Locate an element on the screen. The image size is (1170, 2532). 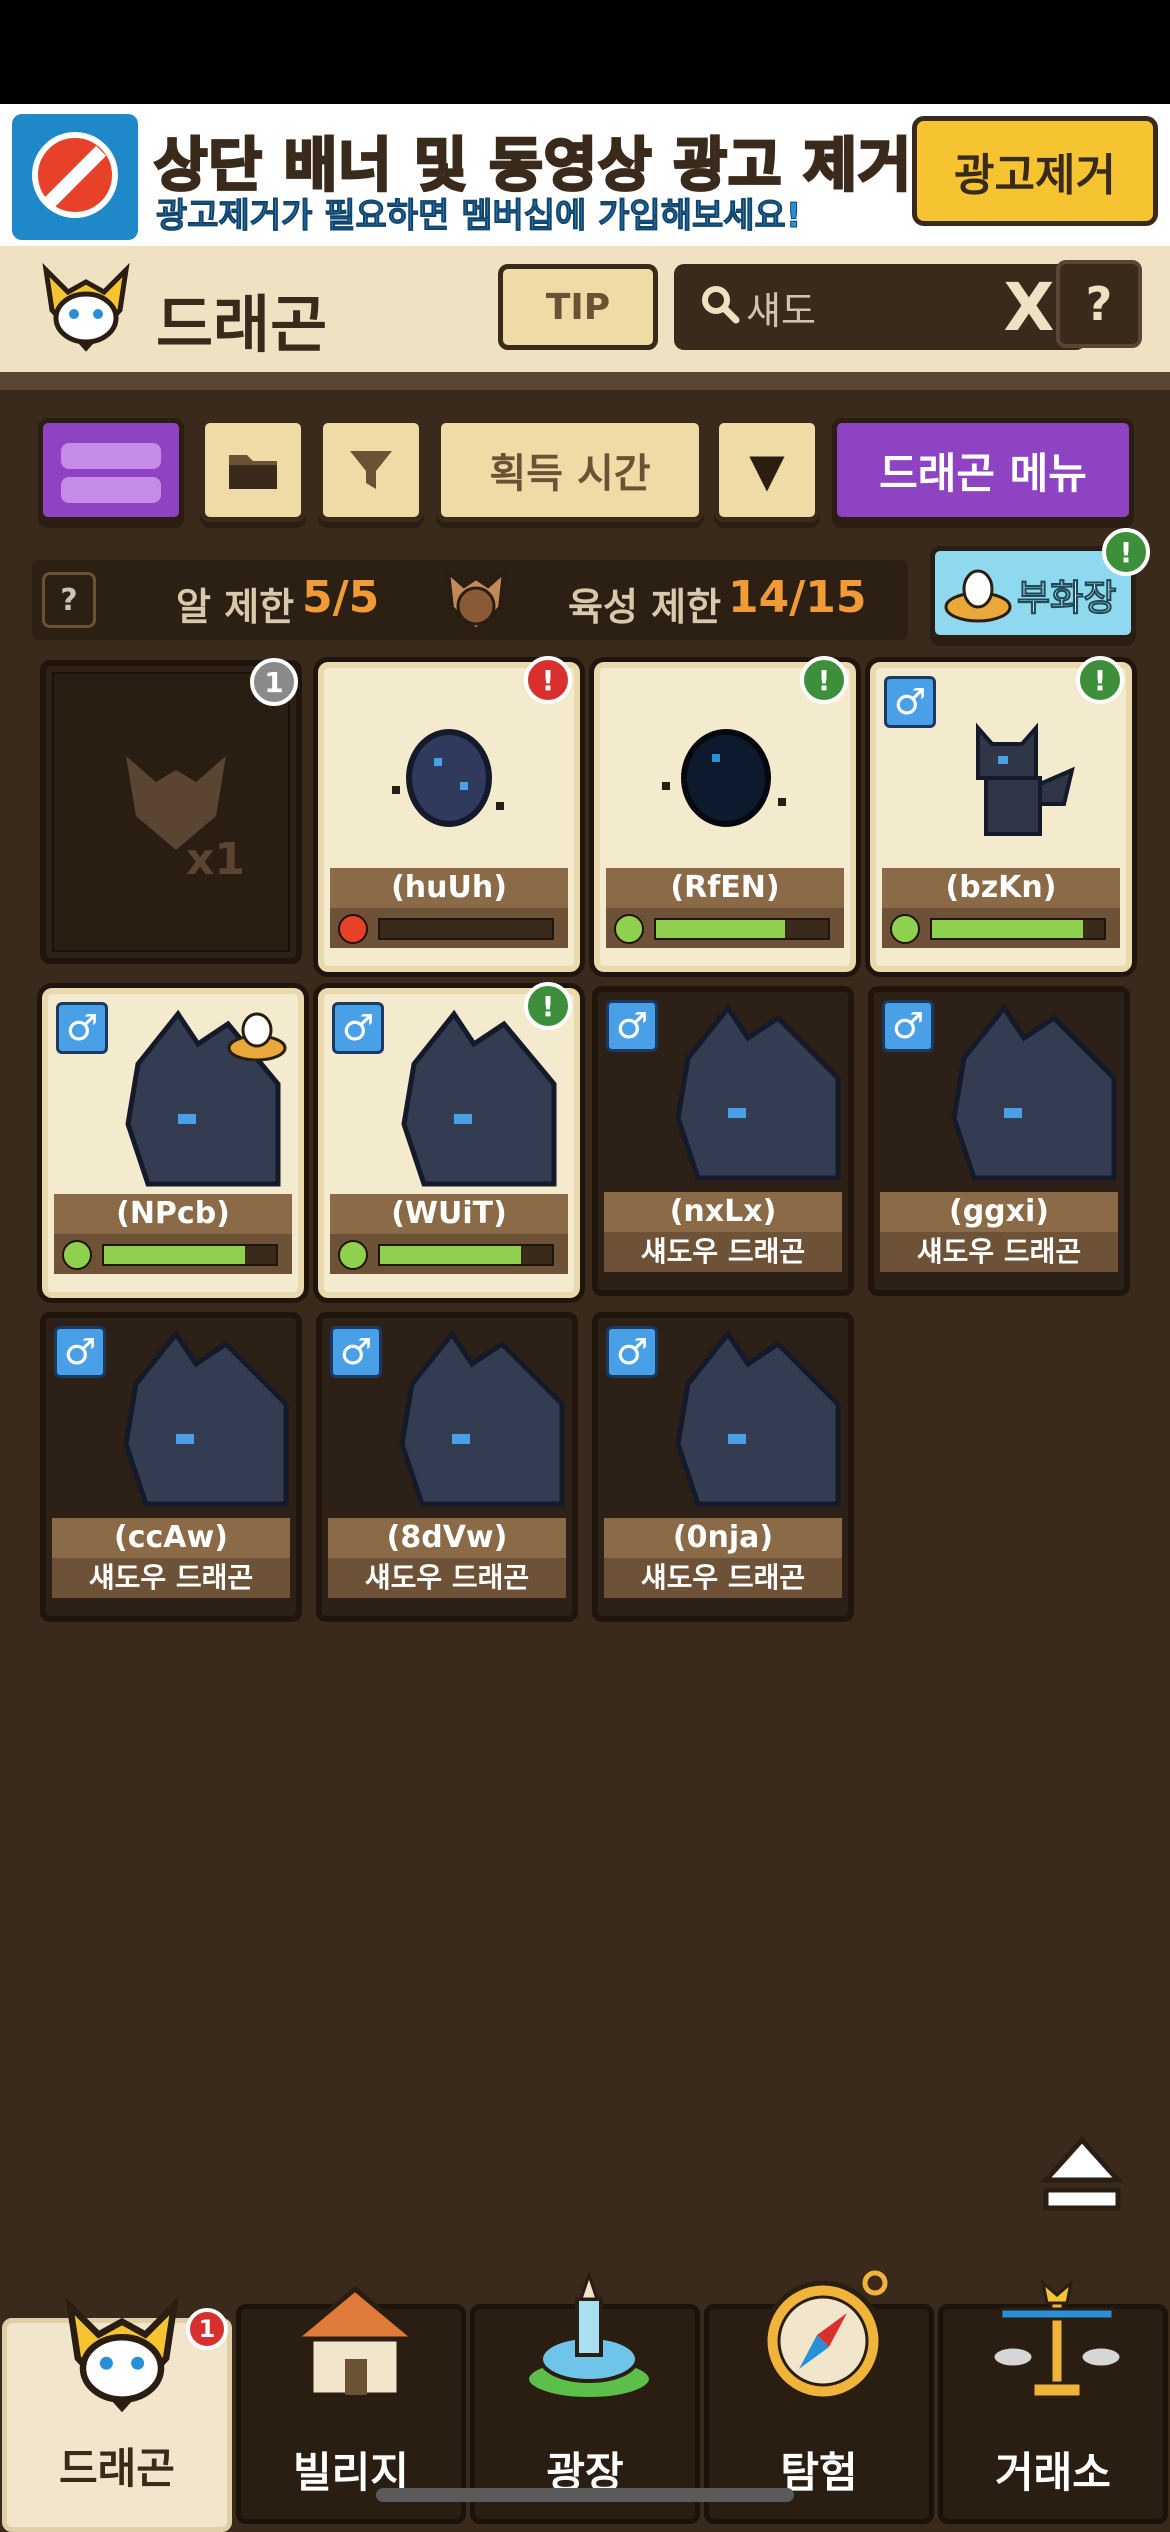
tab-label: 드래곤 is located at coordinates (117, 2468).